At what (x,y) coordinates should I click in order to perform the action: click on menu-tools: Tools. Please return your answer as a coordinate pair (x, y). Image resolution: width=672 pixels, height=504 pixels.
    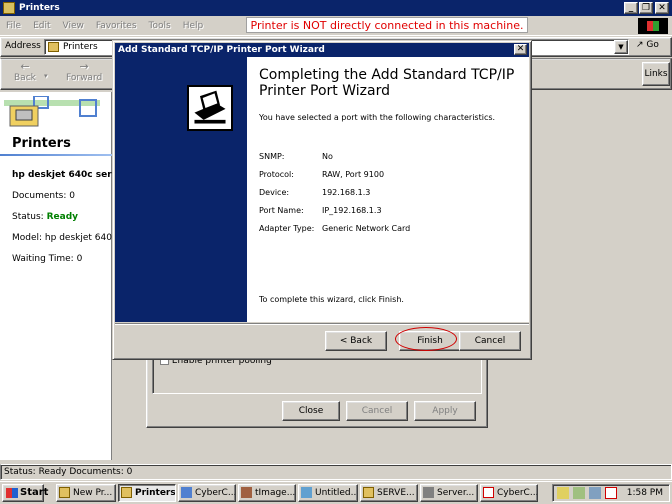
    Looking at the image, I should click on (160, 26).